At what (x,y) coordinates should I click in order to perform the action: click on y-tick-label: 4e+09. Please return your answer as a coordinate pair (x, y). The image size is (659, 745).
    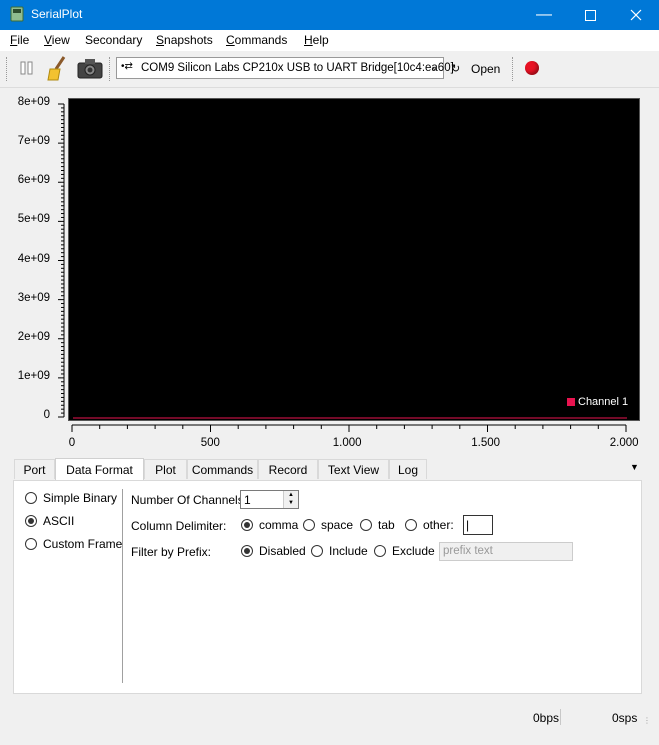
    Looking at the image, I should click on (33, 258).